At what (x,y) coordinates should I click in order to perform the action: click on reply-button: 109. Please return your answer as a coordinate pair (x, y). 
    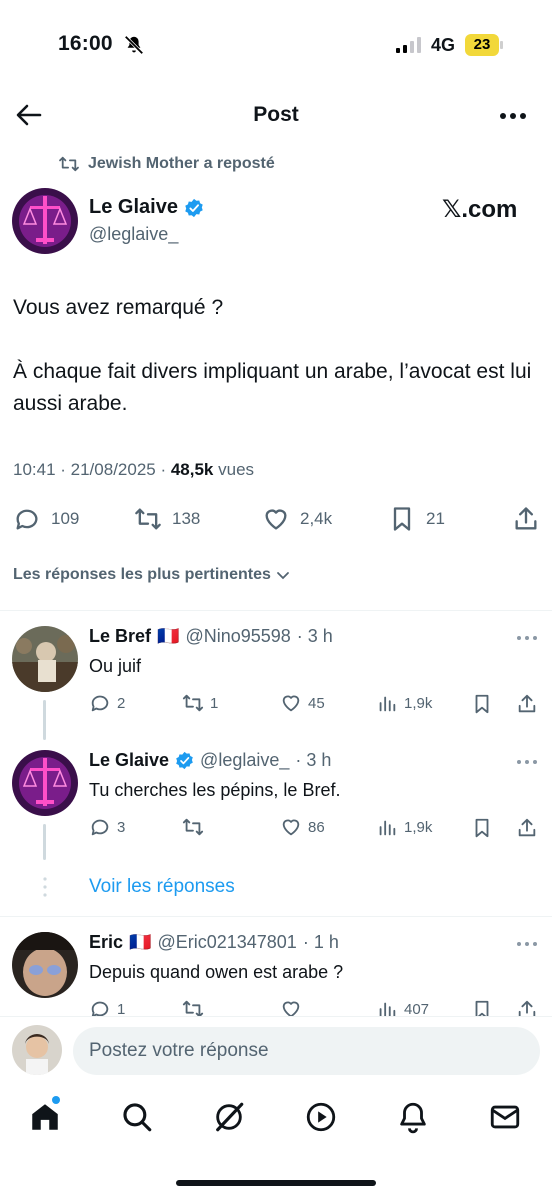
    Looking at the image, I should click on (46, 519).